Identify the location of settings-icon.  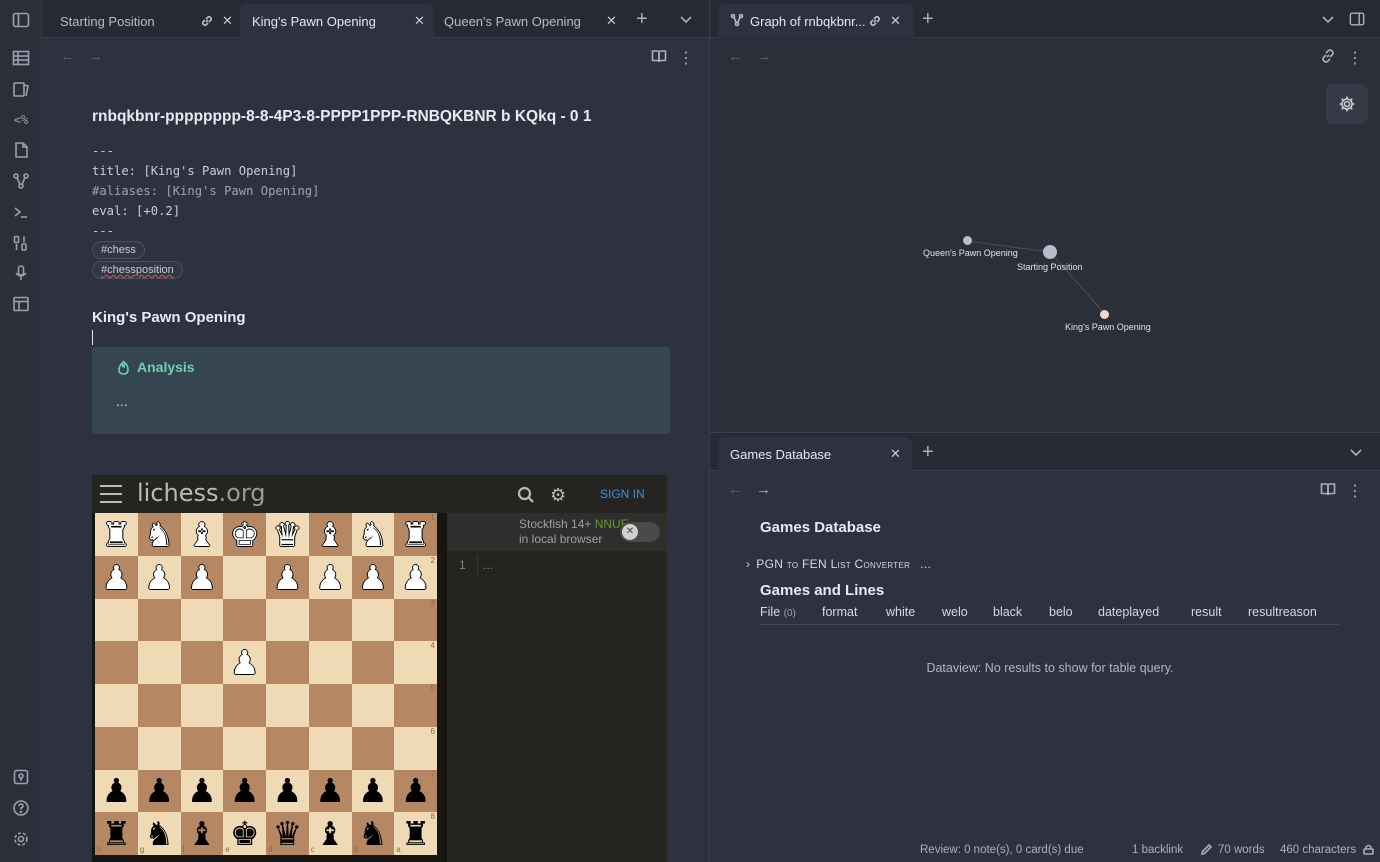
(21, 839).